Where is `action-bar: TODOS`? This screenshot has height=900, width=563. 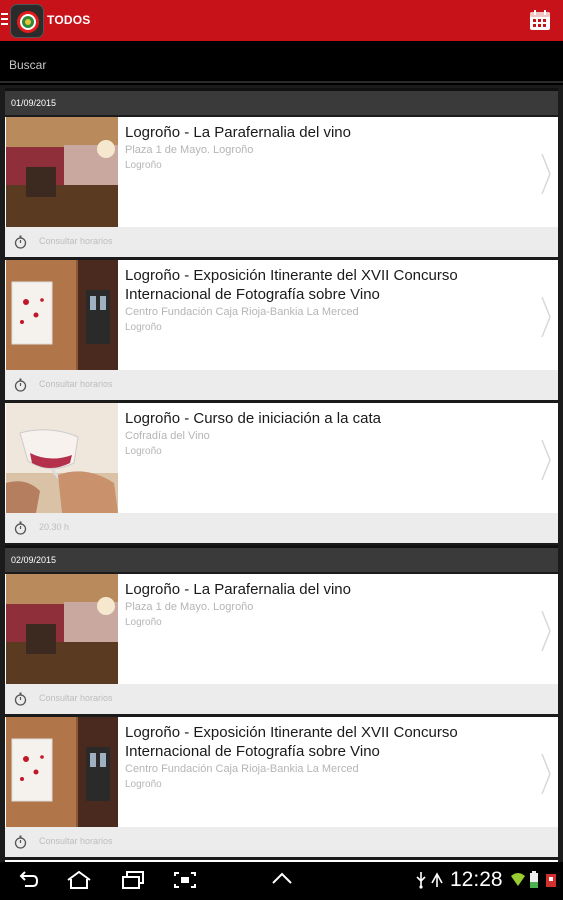 action-bar: TODOS is located at coordinates (281, 20).